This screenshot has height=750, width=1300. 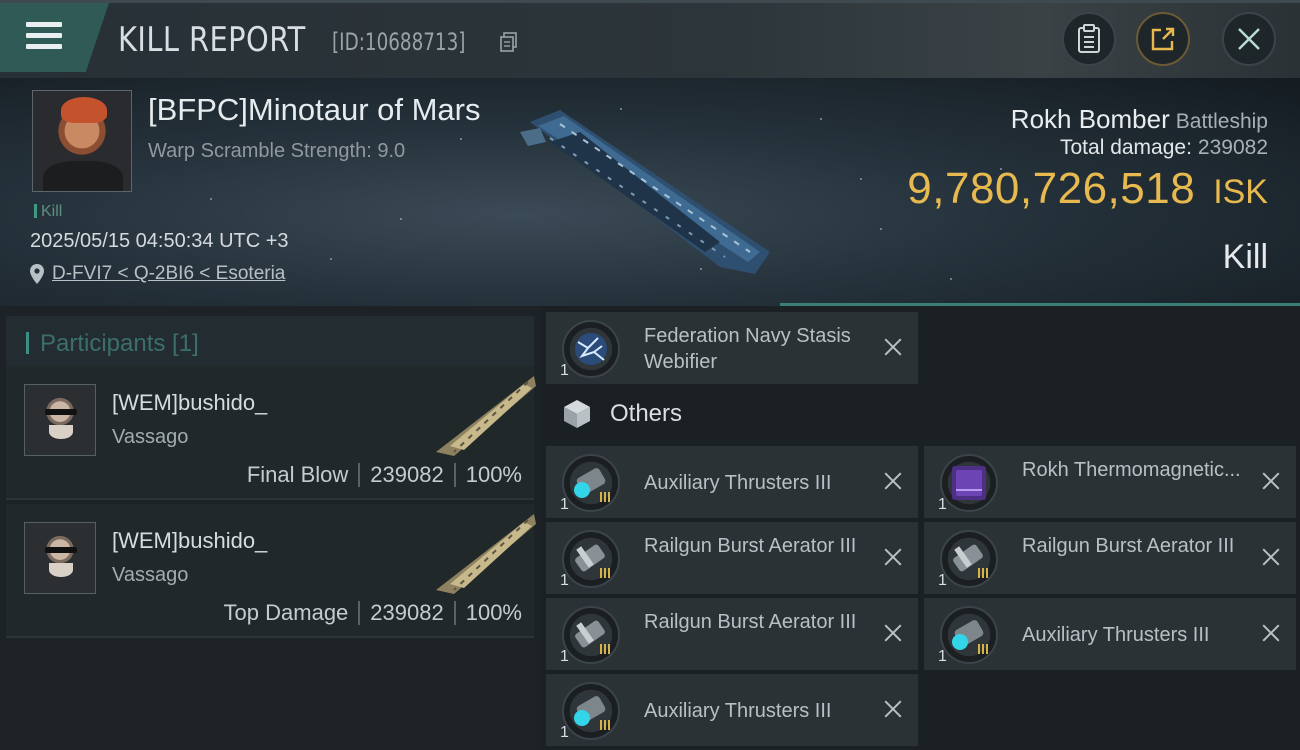 What do you see at coordinates (270, 342) in the screenshot?
I see `participants-header: Participants [1]` at bounding box center [270, 342].